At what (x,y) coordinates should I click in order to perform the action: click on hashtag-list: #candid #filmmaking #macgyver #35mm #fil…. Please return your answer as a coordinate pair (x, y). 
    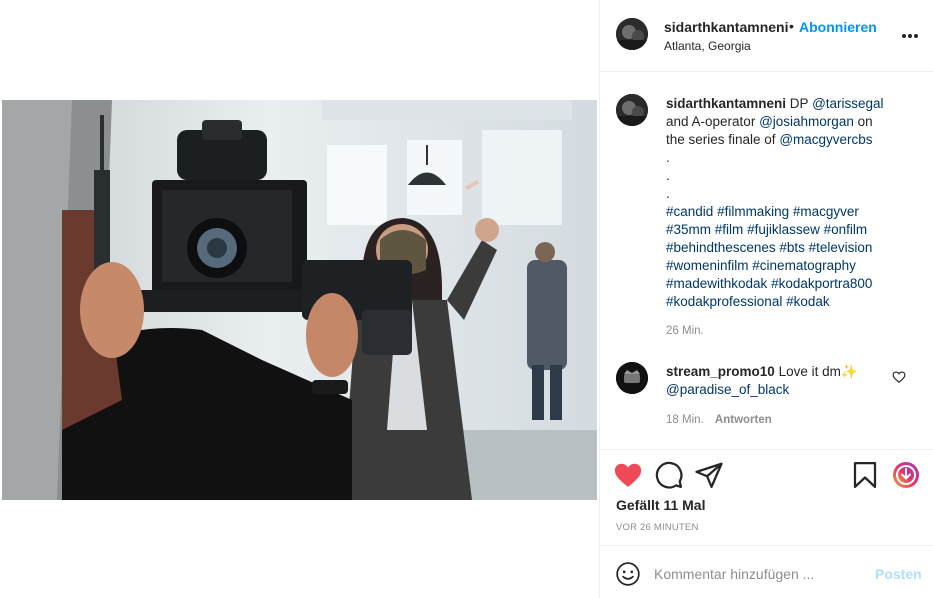
    Looking at the image, I should click on (769, 256).